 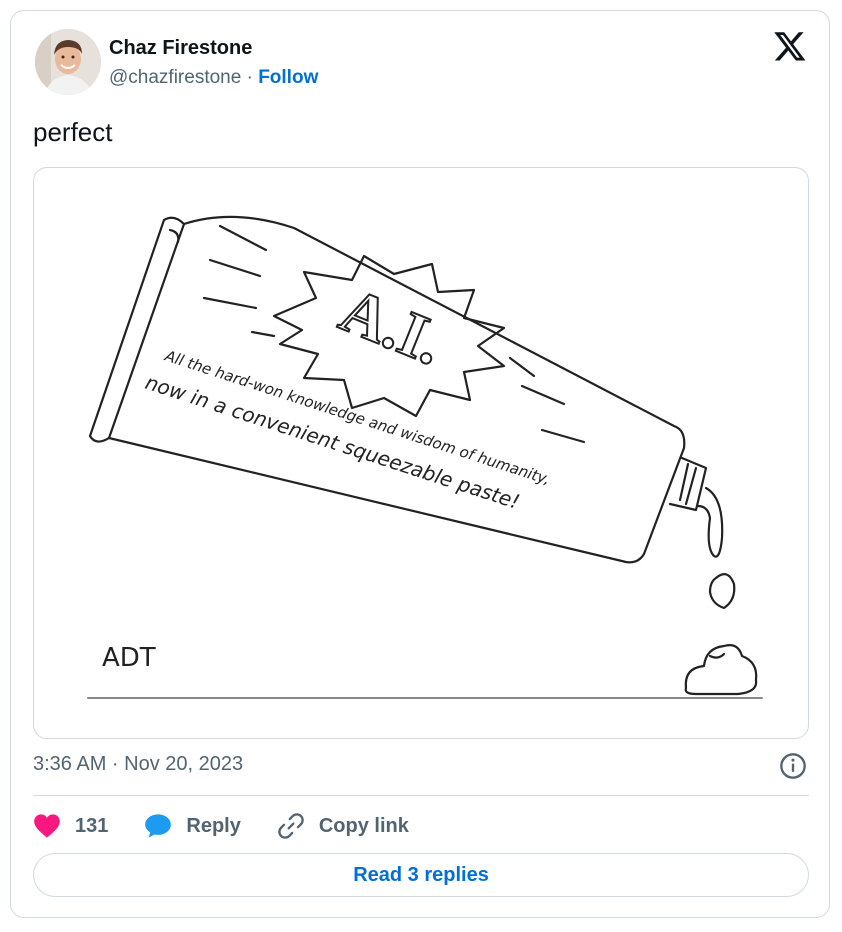 I want to click on action-bar: 131 Reply Copy link, so click(x=239, y=826).